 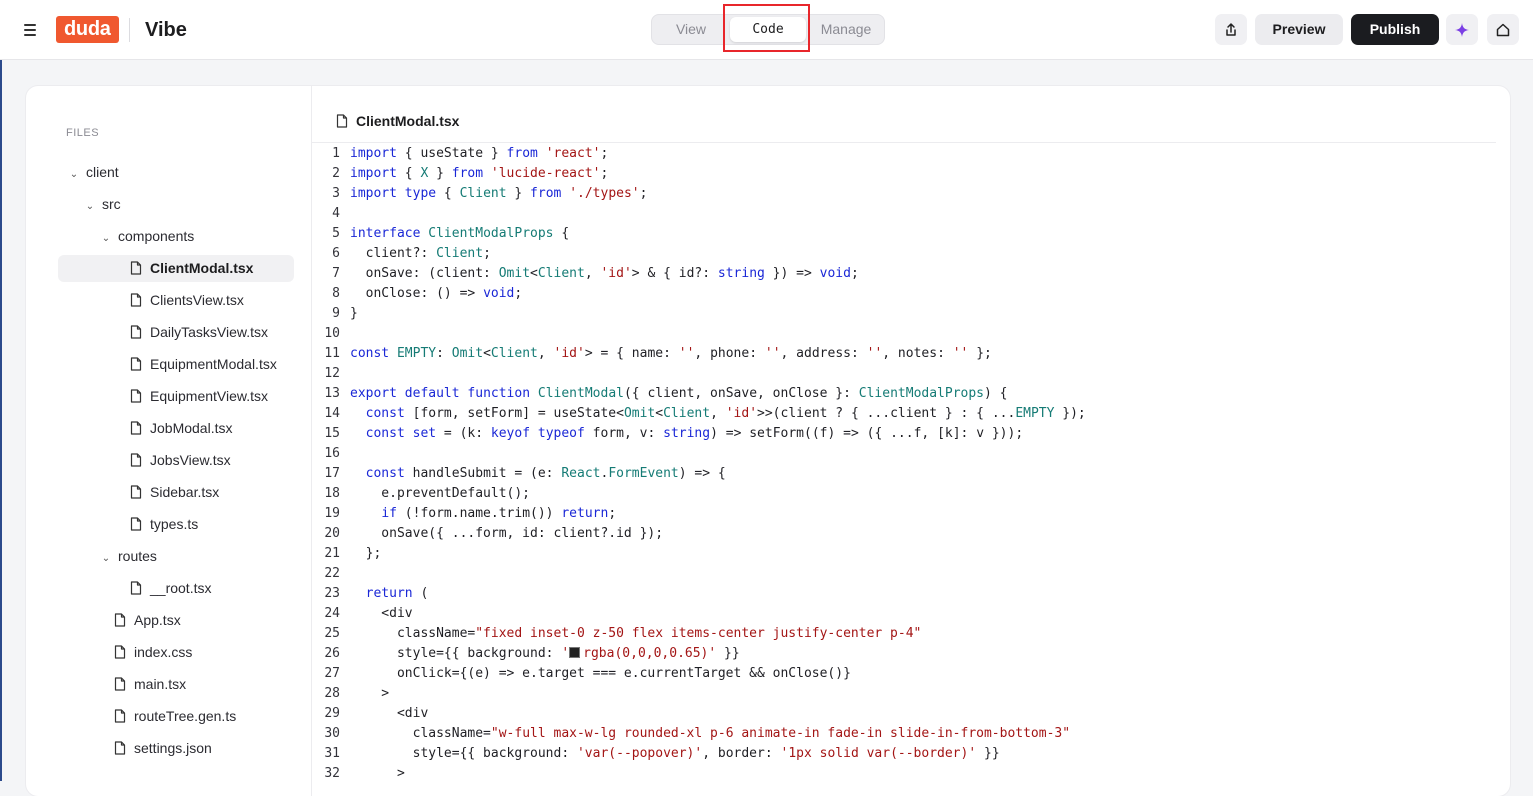 I want to click on code-token: from, so click(x=546, y=193).